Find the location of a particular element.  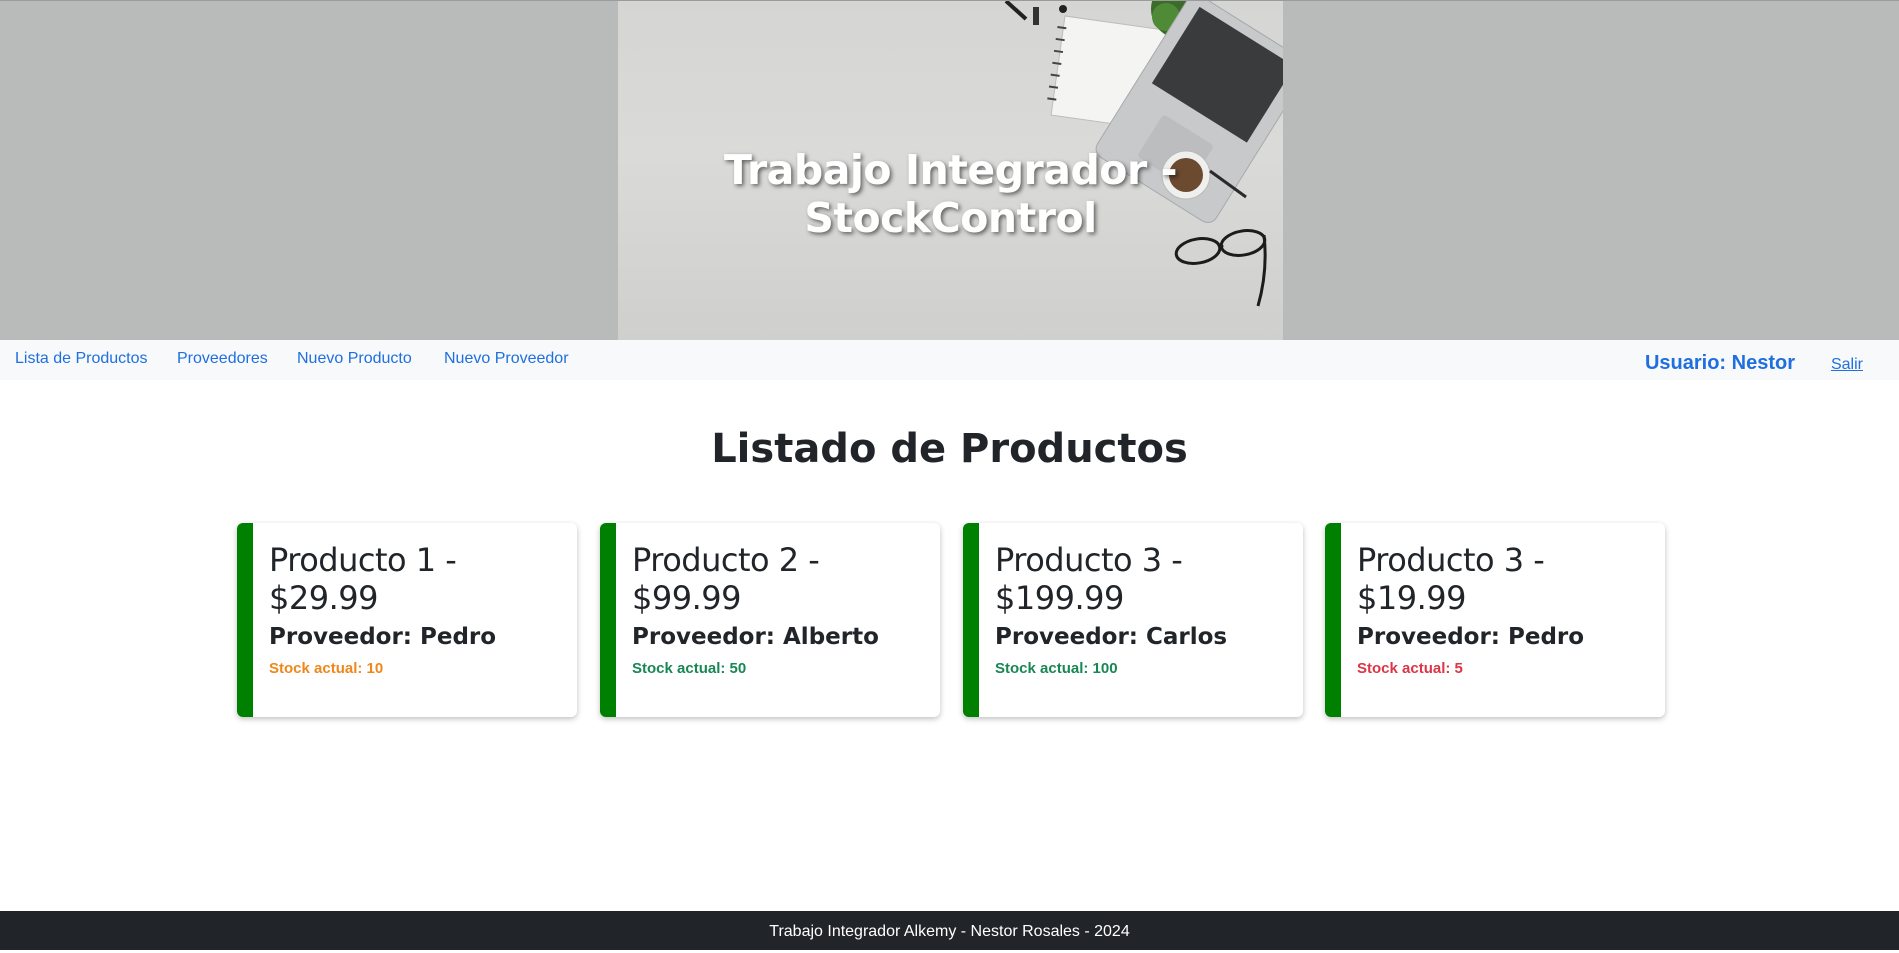

product-provider: Proveedor: Carlos is located at coordinates (1111, 637).